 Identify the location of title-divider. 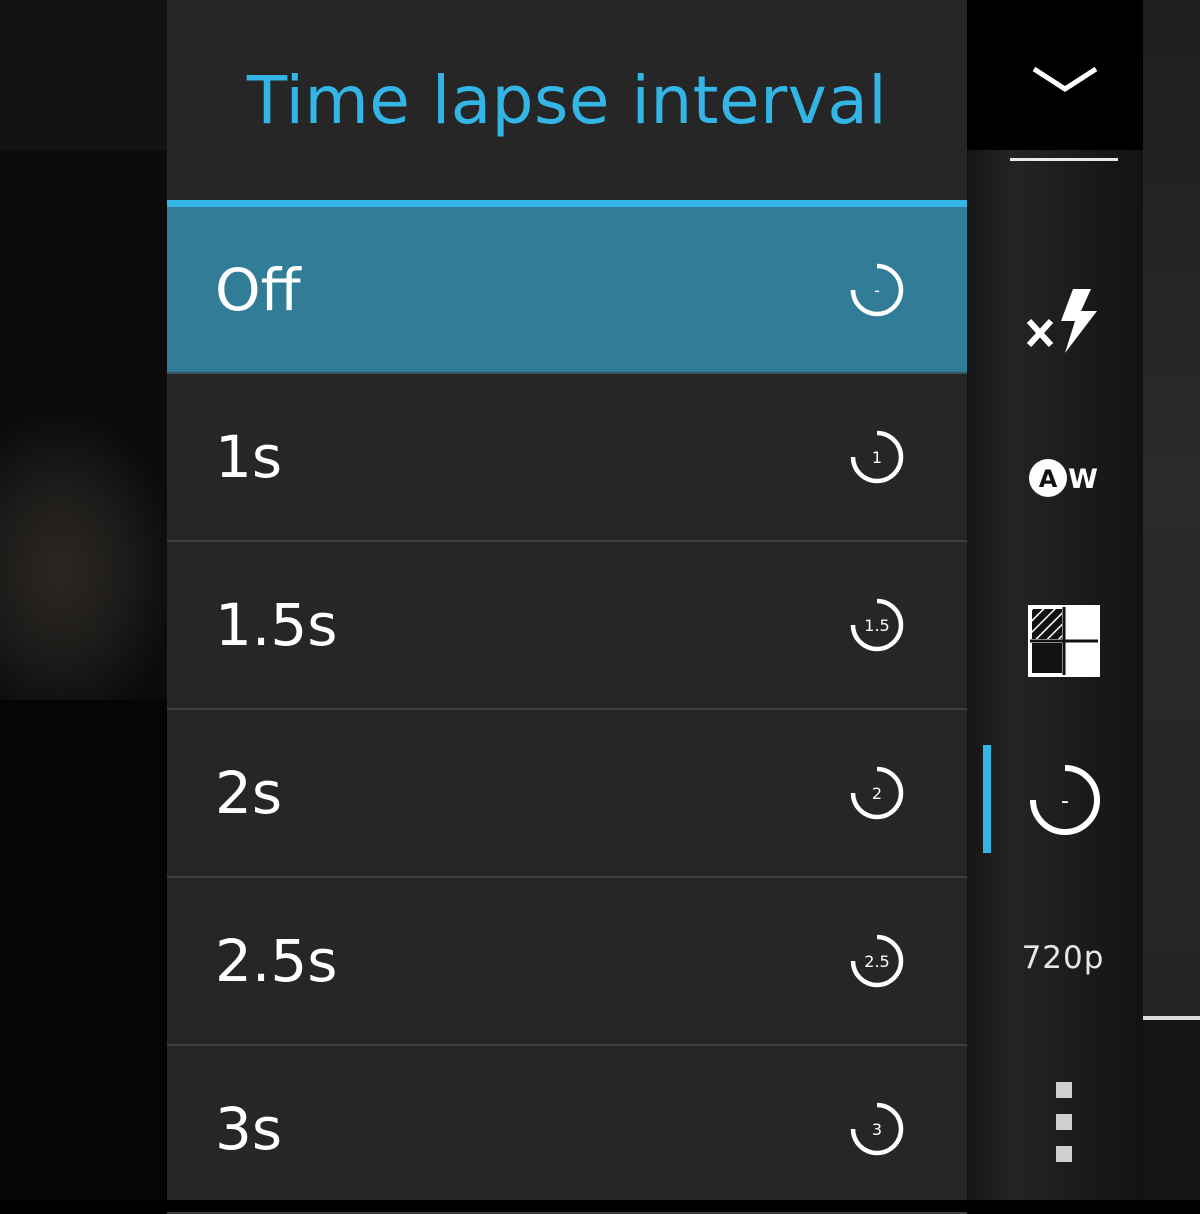
(567, 203).